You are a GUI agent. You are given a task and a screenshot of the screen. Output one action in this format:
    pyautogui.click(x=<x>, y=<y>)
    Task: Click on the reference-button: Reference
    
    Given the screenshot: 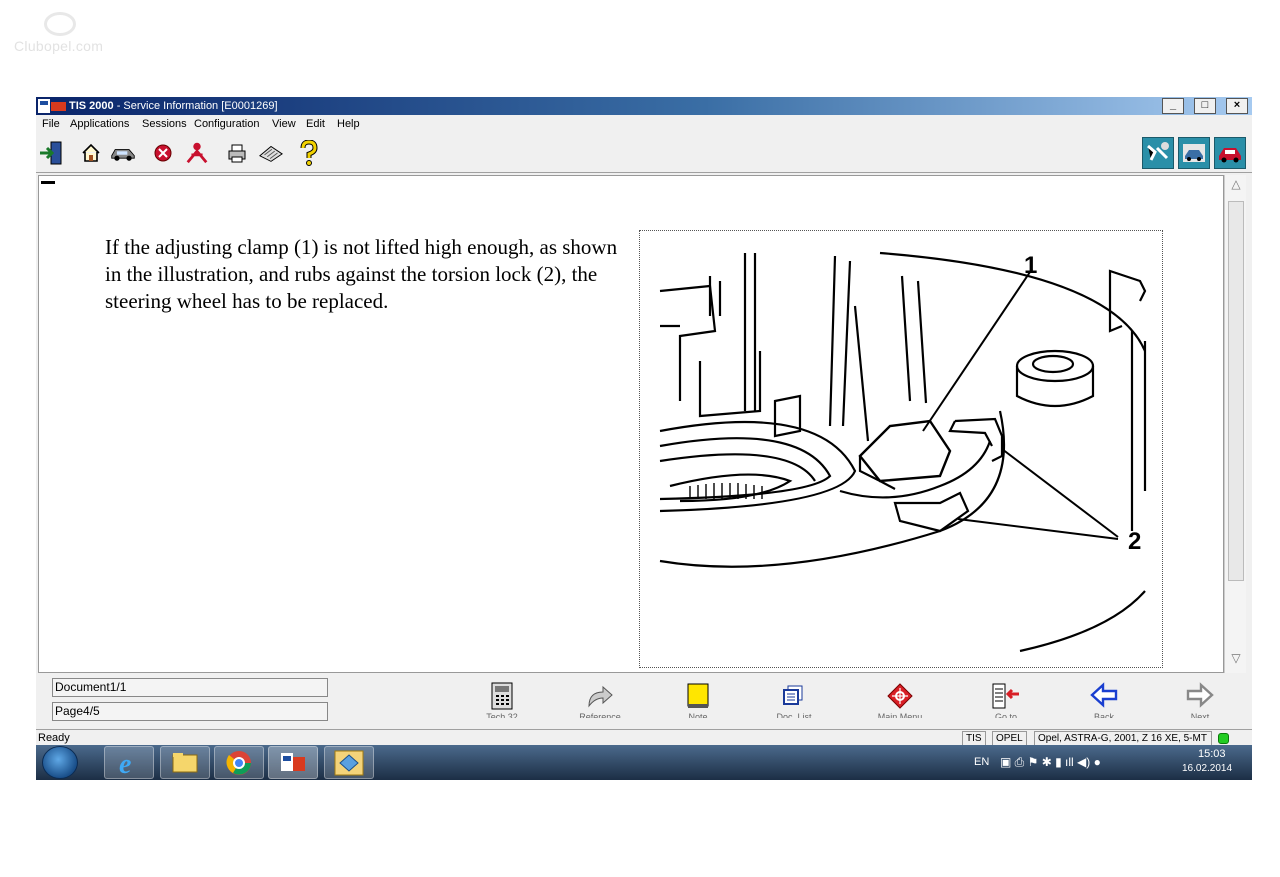 What is the action you would take?
    pyautogui.click(x=600, y=702)
    